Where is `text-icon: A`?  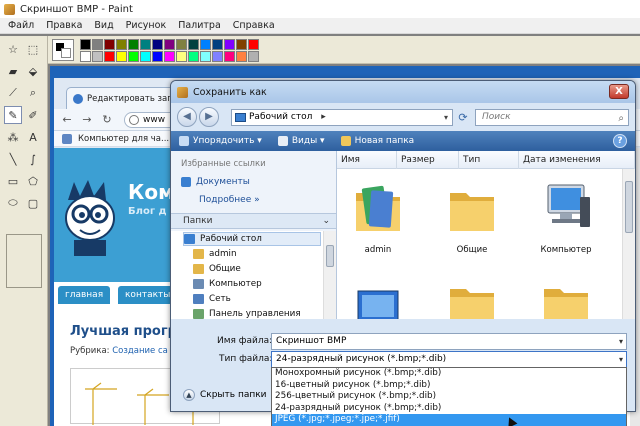 text-icon: A is located at coordinates (33, 137).